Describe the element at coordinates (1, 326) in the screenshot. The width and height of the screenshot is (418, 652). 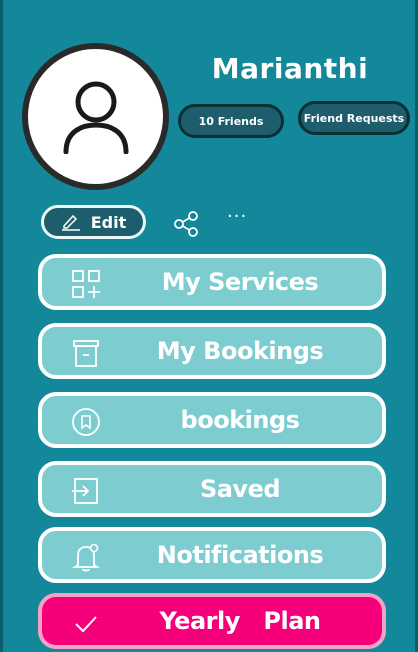
I see `left-edge` at that location.